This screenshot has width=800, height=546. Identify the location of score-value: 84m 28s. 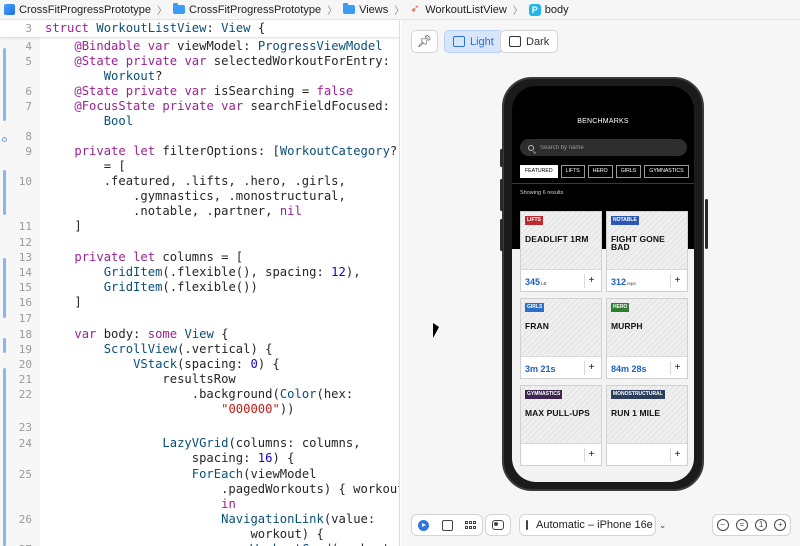
(629, 369).